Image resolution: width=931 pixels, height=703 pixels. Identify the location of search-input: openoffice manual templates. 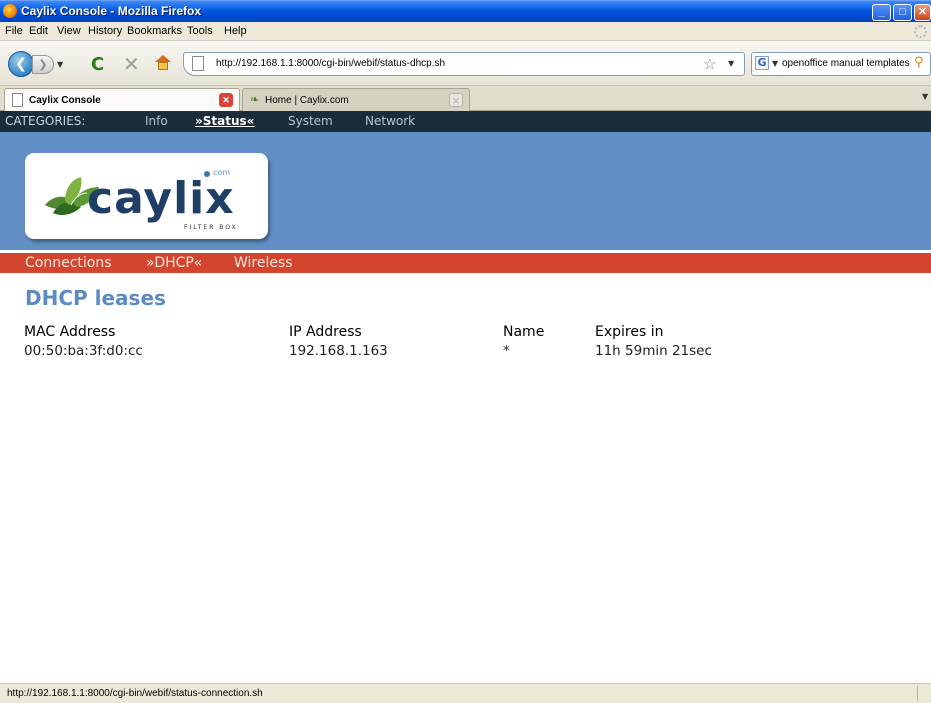
(846, 63).